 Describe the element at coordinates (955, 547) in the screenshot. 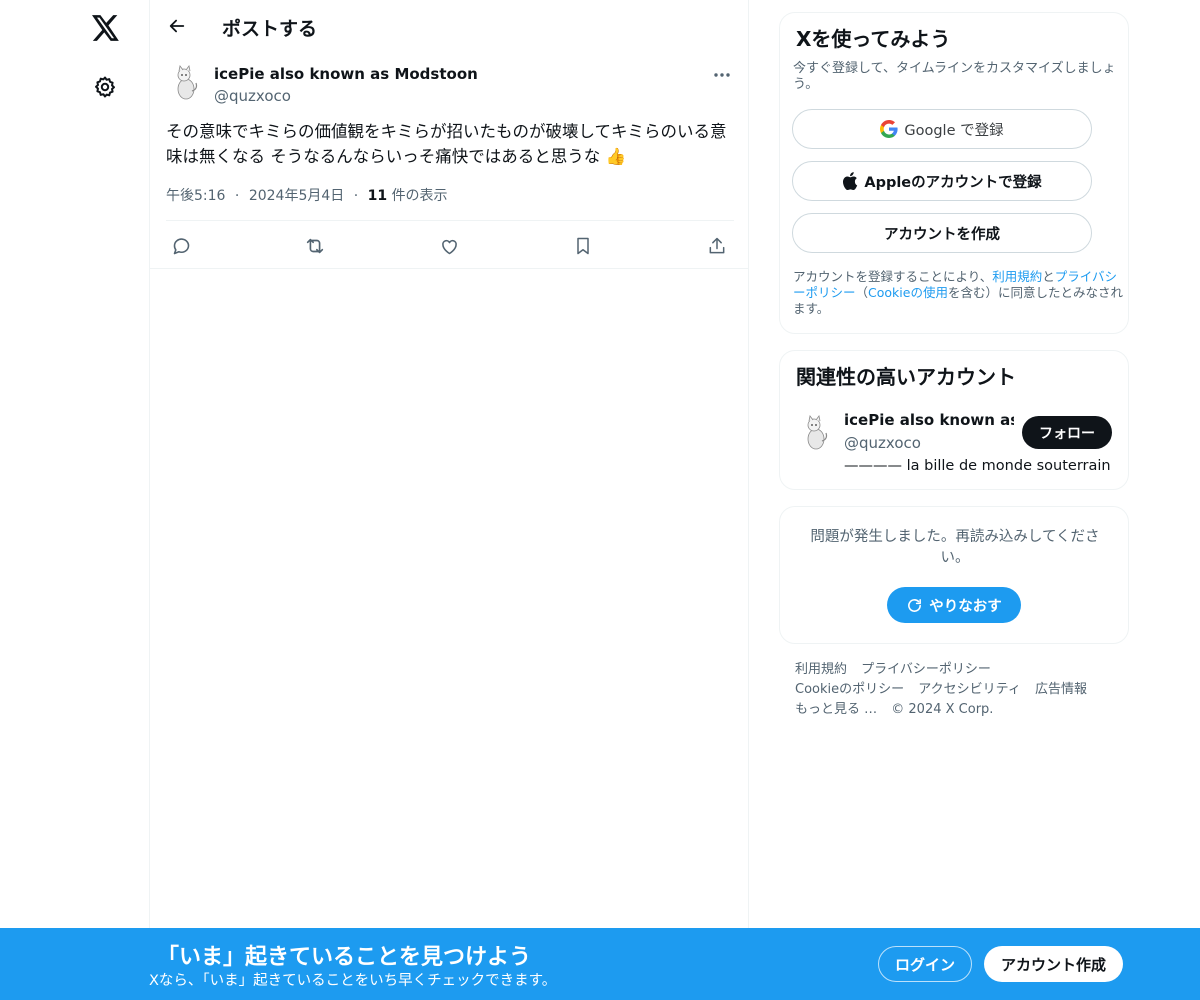

I see `error-message: 問題が発生しました。再読み込みしてください。` at that location.